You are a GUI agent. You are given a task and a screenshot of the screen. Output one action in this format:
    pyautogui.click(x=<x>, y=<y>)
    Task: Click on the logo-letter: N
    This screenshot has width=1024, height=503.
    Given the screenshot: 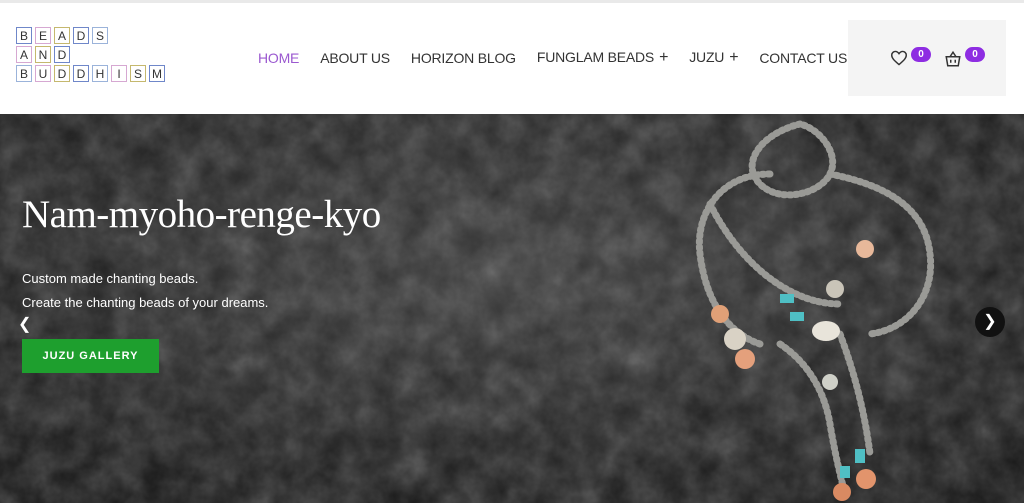 What is the action you would take?
    pyautogui.click(x=43, y=54)
    